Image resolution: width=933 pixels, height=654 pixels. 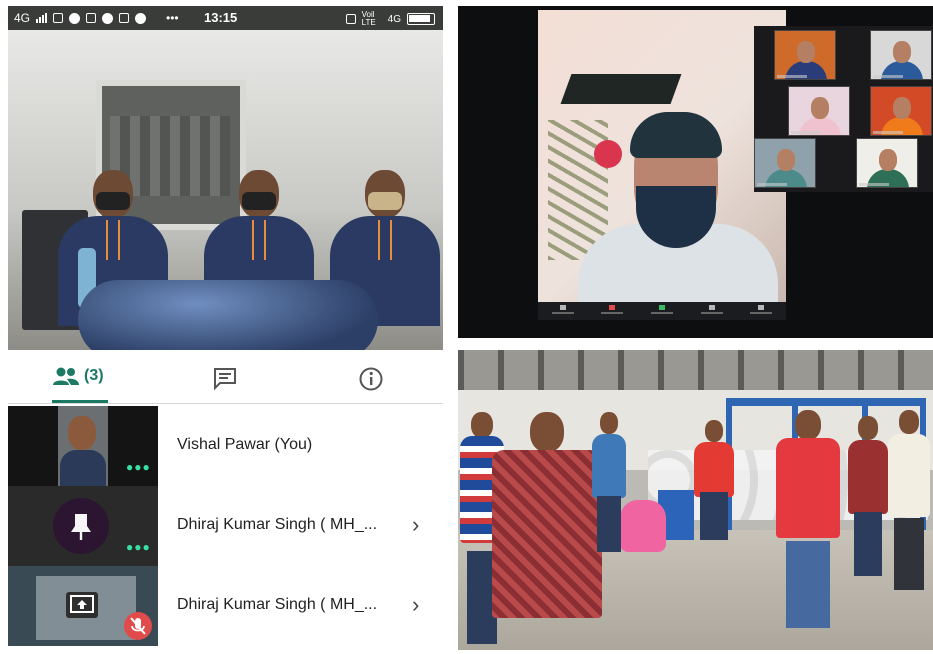 I want to click on people-icon, so click(x=66, y=376).